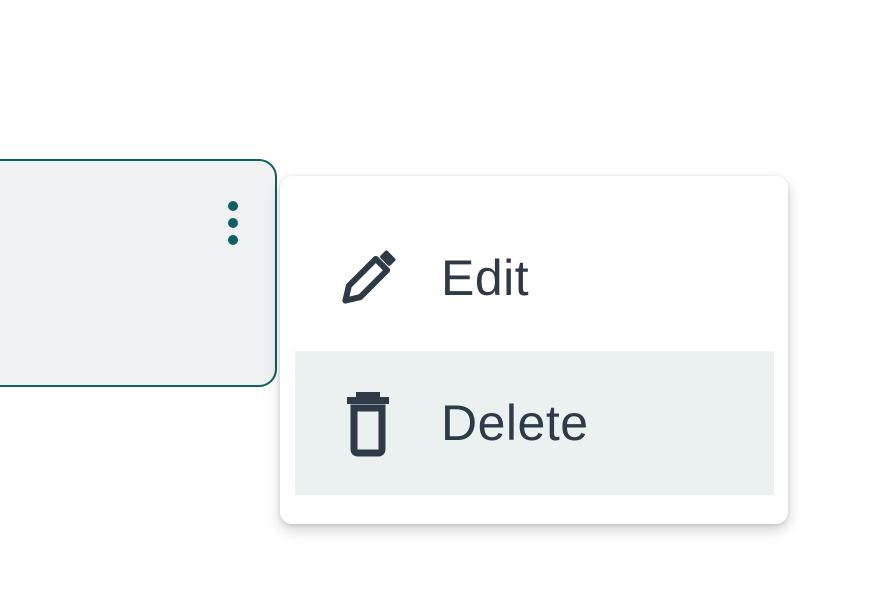 This screenshot has height=616, width=896. What do you see at coordinates (368, 423) in the screenshot?
I see `trash-icon` at bounding box center [368, 423].